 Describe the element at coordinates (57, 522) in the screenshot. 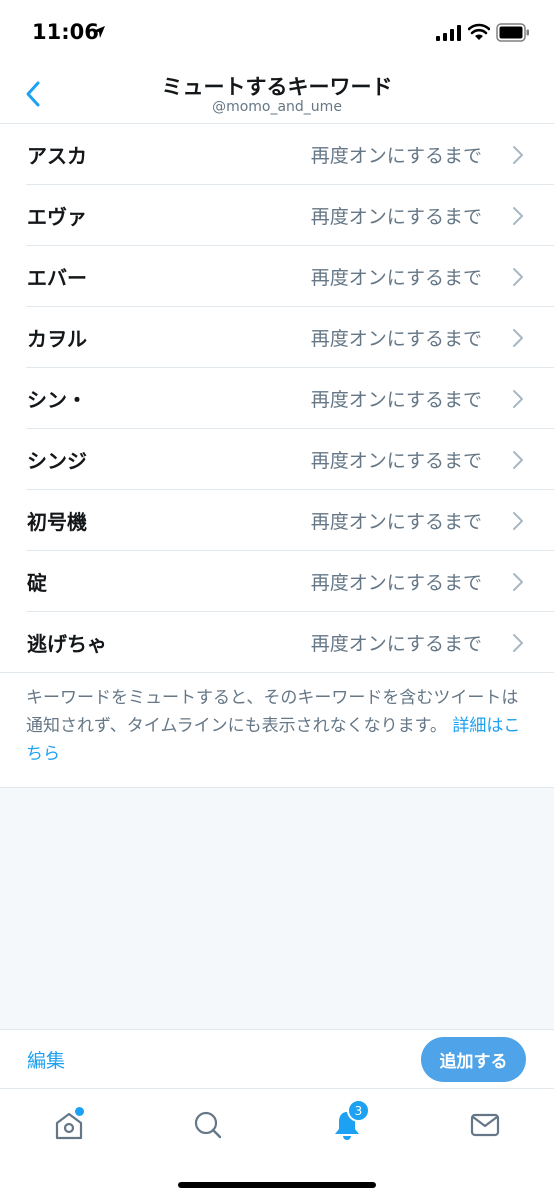

I see `keyword-label: 初号機` at that location.